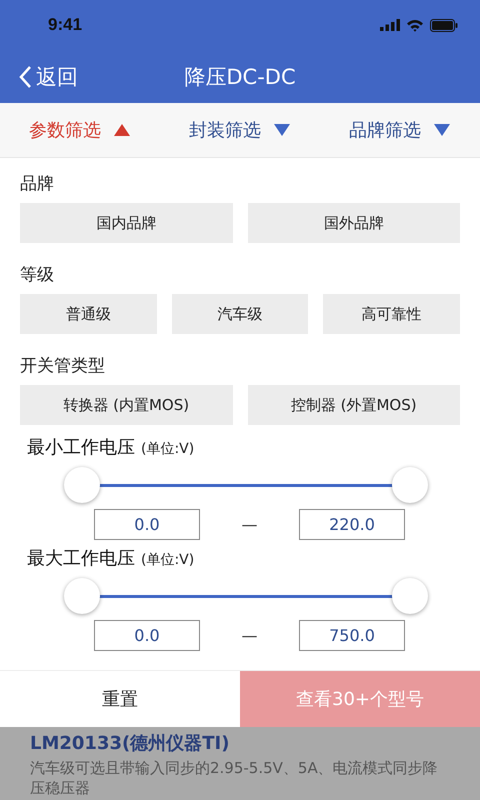  What do you see at coordinates (130, 743) in the screenshot?
I see `result-title: LM20133(德州仪器TI)` at bounding box center [130, 743].